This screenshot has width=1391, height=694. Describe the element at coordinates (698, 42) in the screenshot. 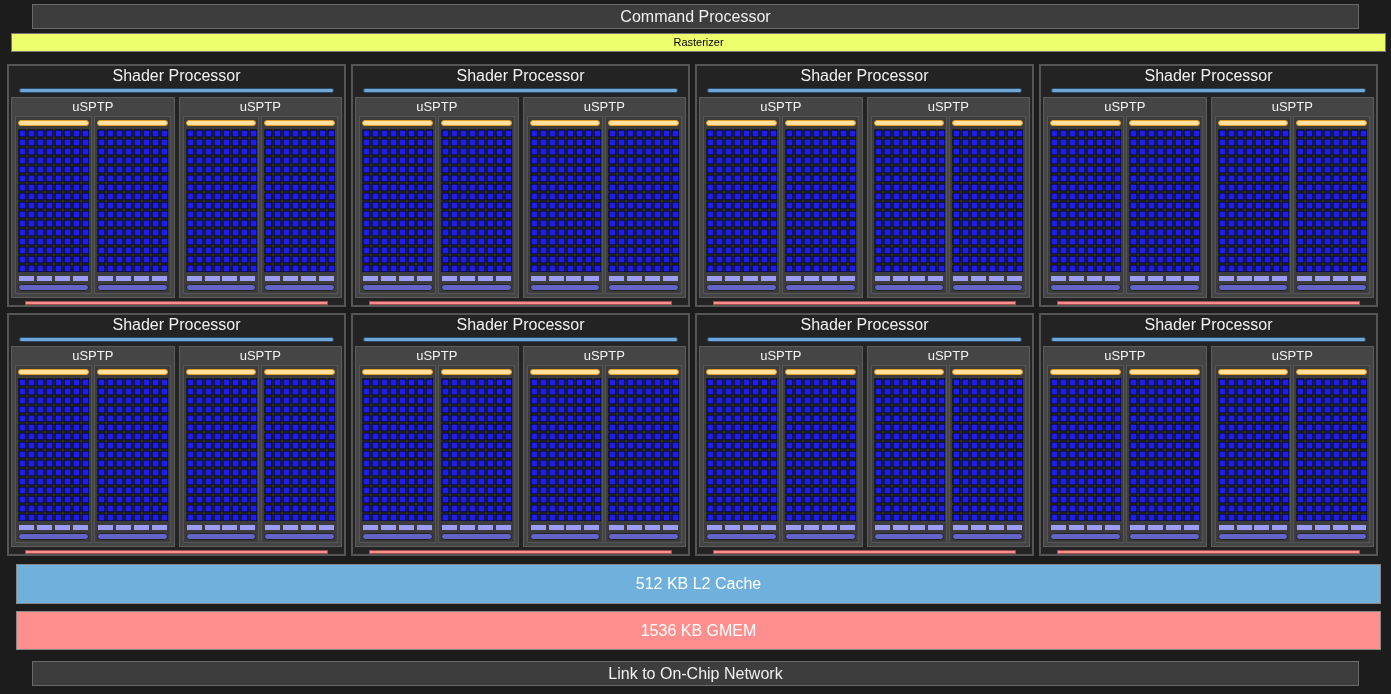

I see `rasterizer-block: Rasterizer` at that location.